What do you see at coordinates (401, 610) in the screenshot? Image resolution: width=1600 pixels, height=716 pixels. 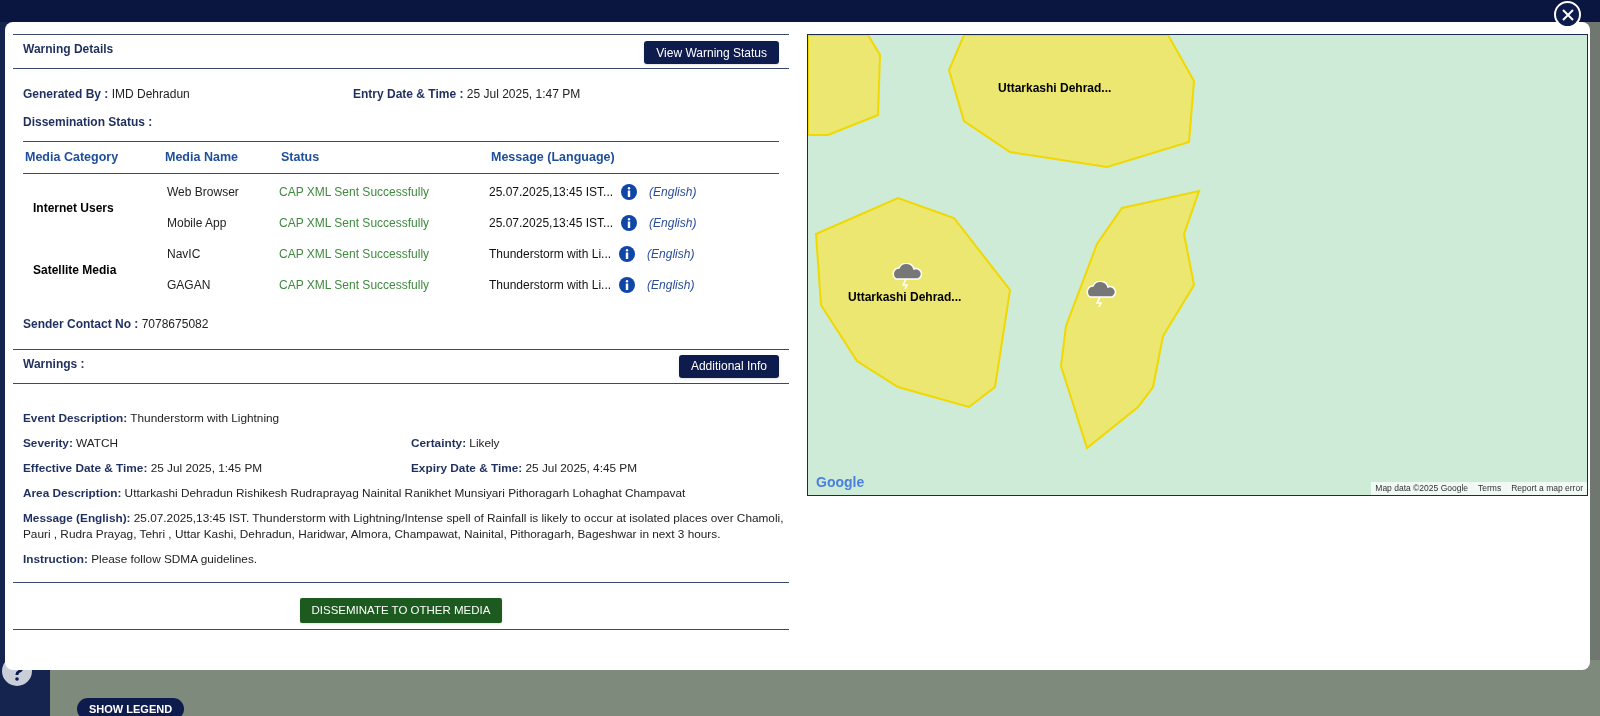 I see `disseminate-button: DISSEMINATE TO OTHER MEDIA` at bounding box center [401, 610].